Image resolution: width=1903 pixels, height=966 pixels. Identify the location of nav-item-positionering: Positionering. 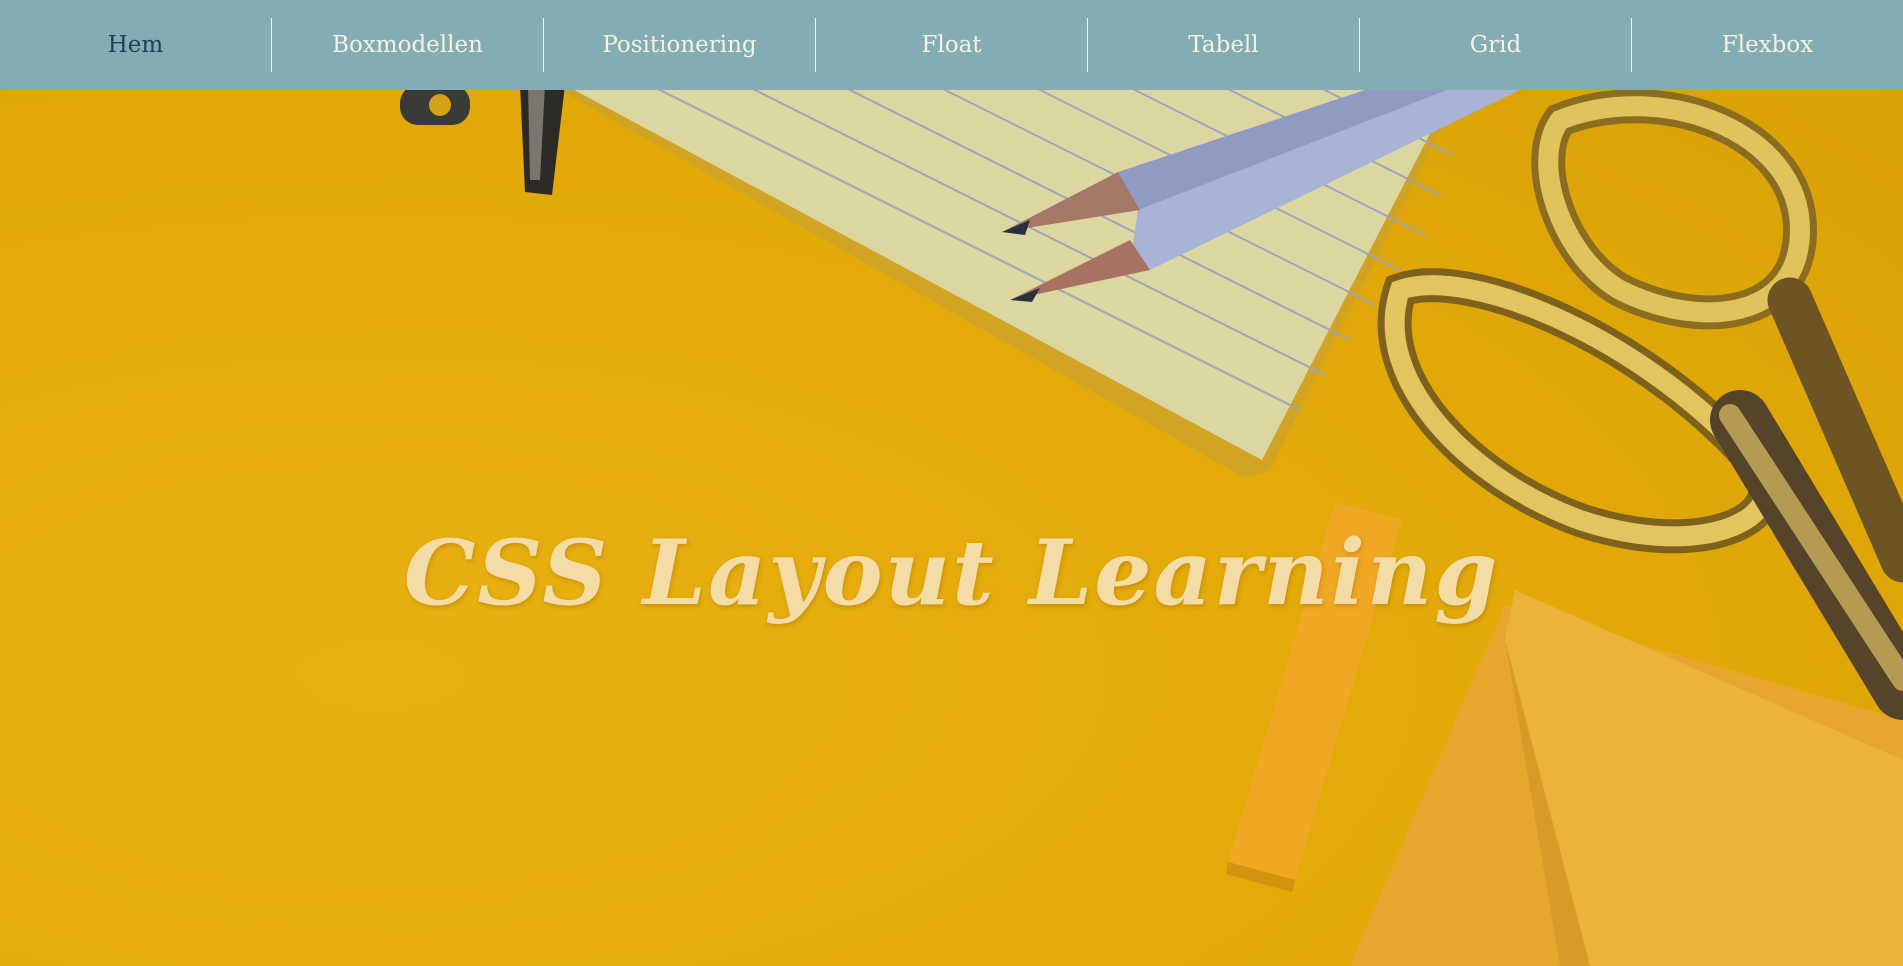
(679, 45).